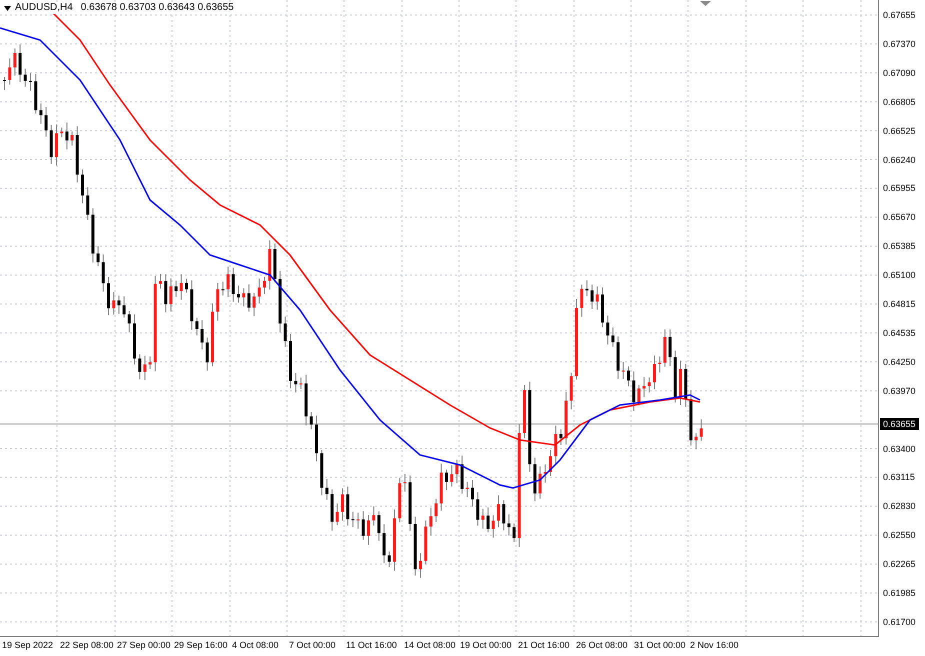 This screenshot has height=656, width=925. I want to click on time-label: 19 Oct 00:00, so click(486, 645).